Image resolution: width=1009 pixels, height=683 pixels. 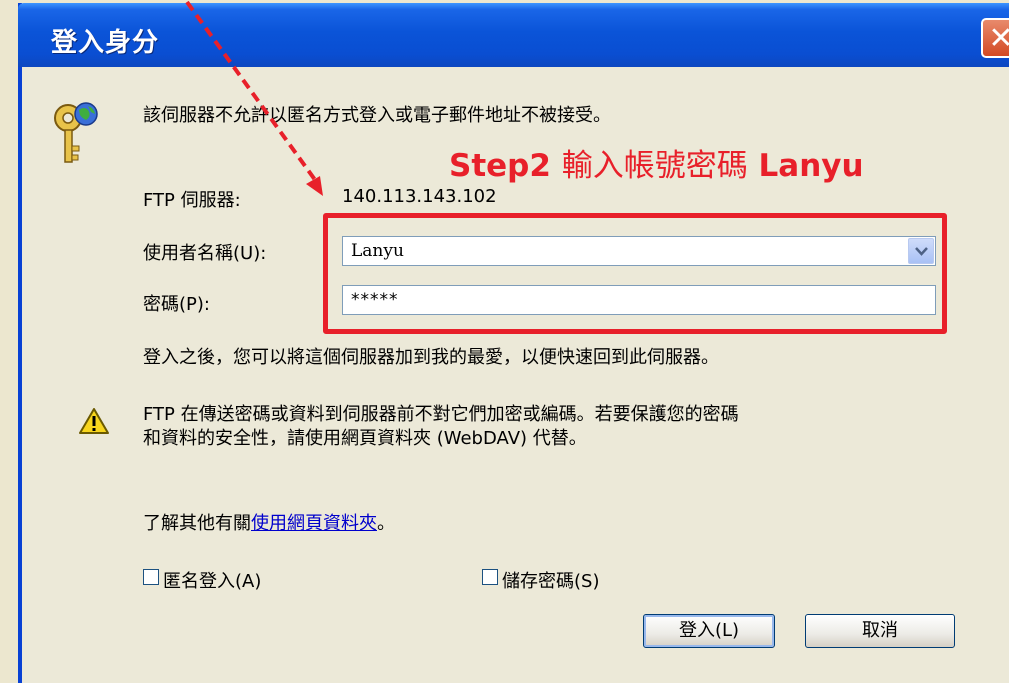 What do you see at coordinates (94, 421) in the screenshot?
I see `warning-icon` at bounding box center [94, 421].